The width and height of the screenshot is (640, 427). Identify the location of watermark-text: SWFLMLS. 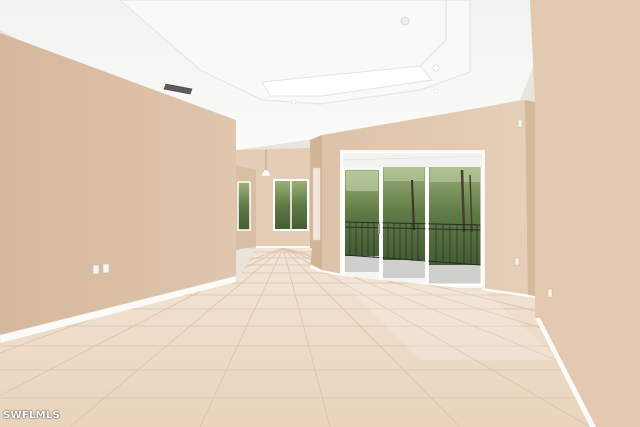
(32, 415).